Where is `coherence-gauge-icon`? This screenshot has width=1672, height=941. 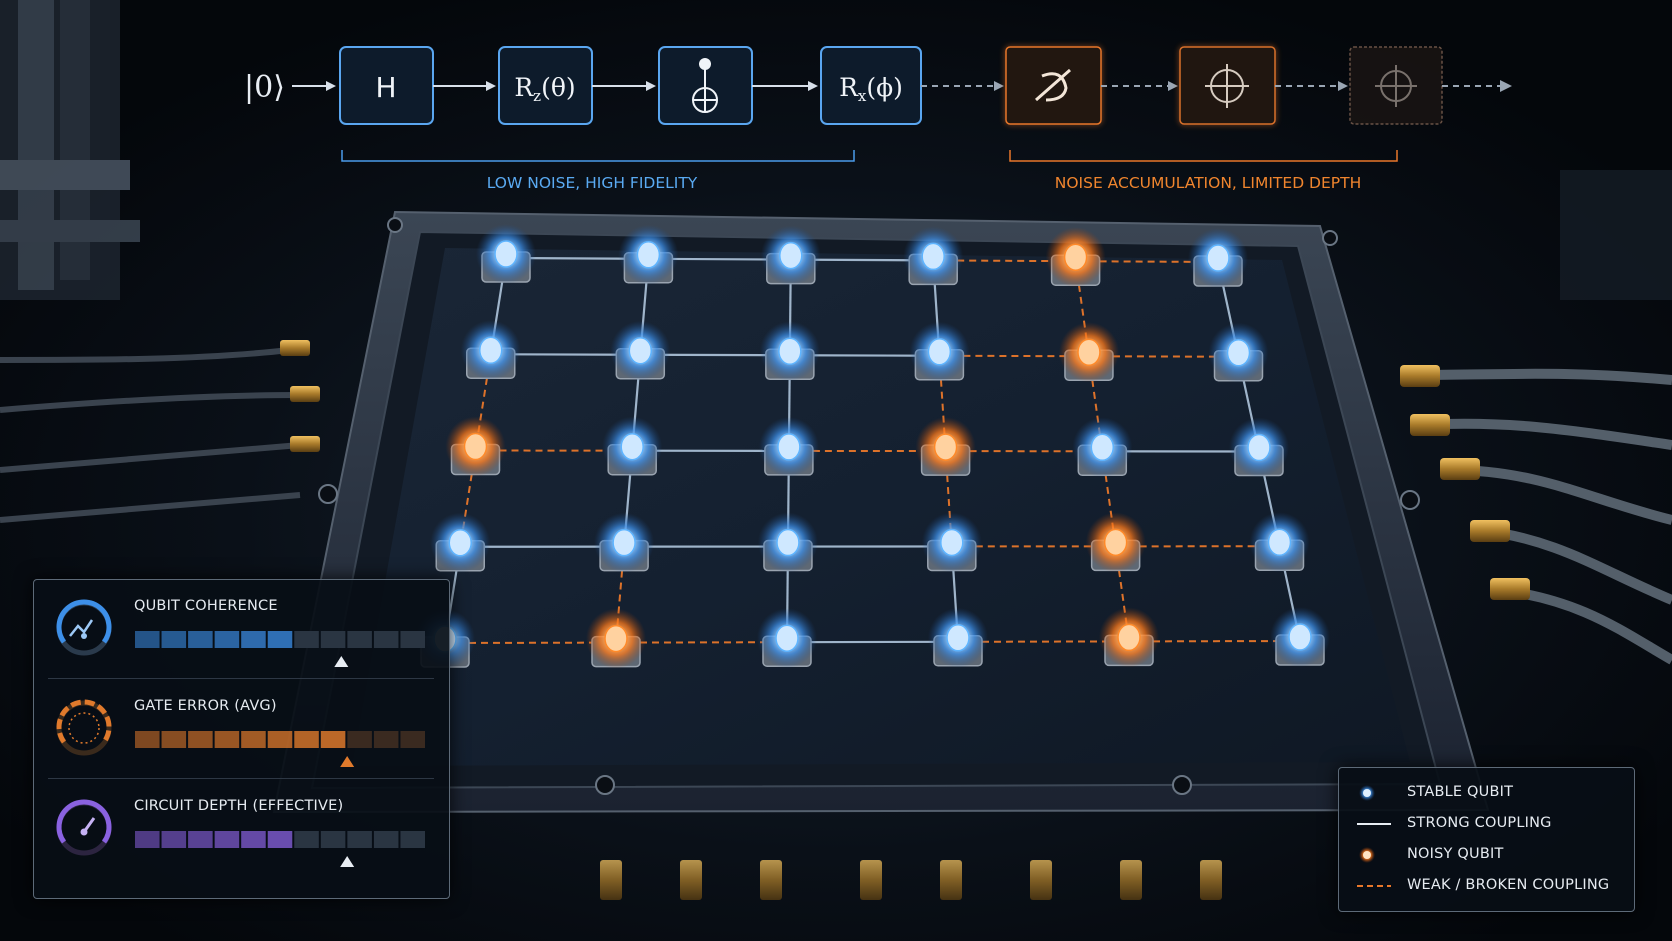 coherence-gauge-icon is located at coordinates (84, 627).